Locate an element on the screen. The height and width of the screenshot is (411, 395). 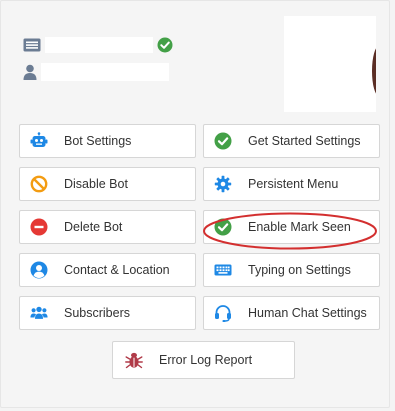
enable-mark-seen-label: Enable Mark Seen is located at coordinates (299, 227).